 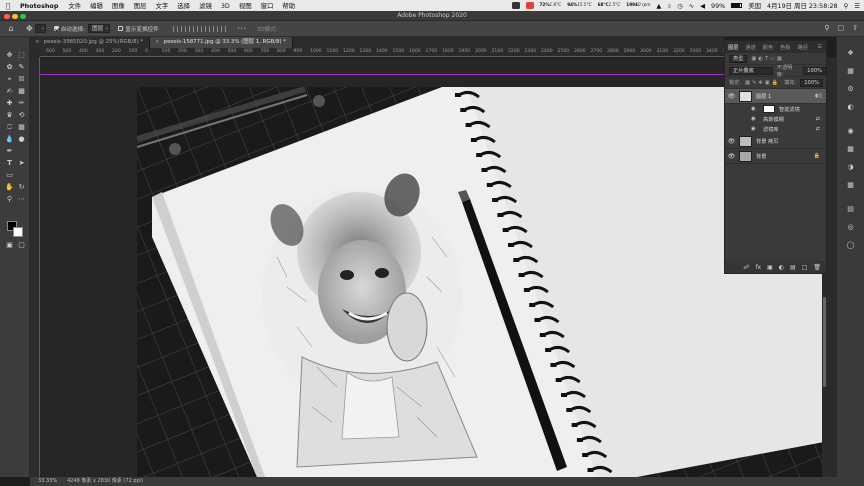 I want to click on lock-icons: ▦✎✥▣🔒, so click(x=762, y=83).